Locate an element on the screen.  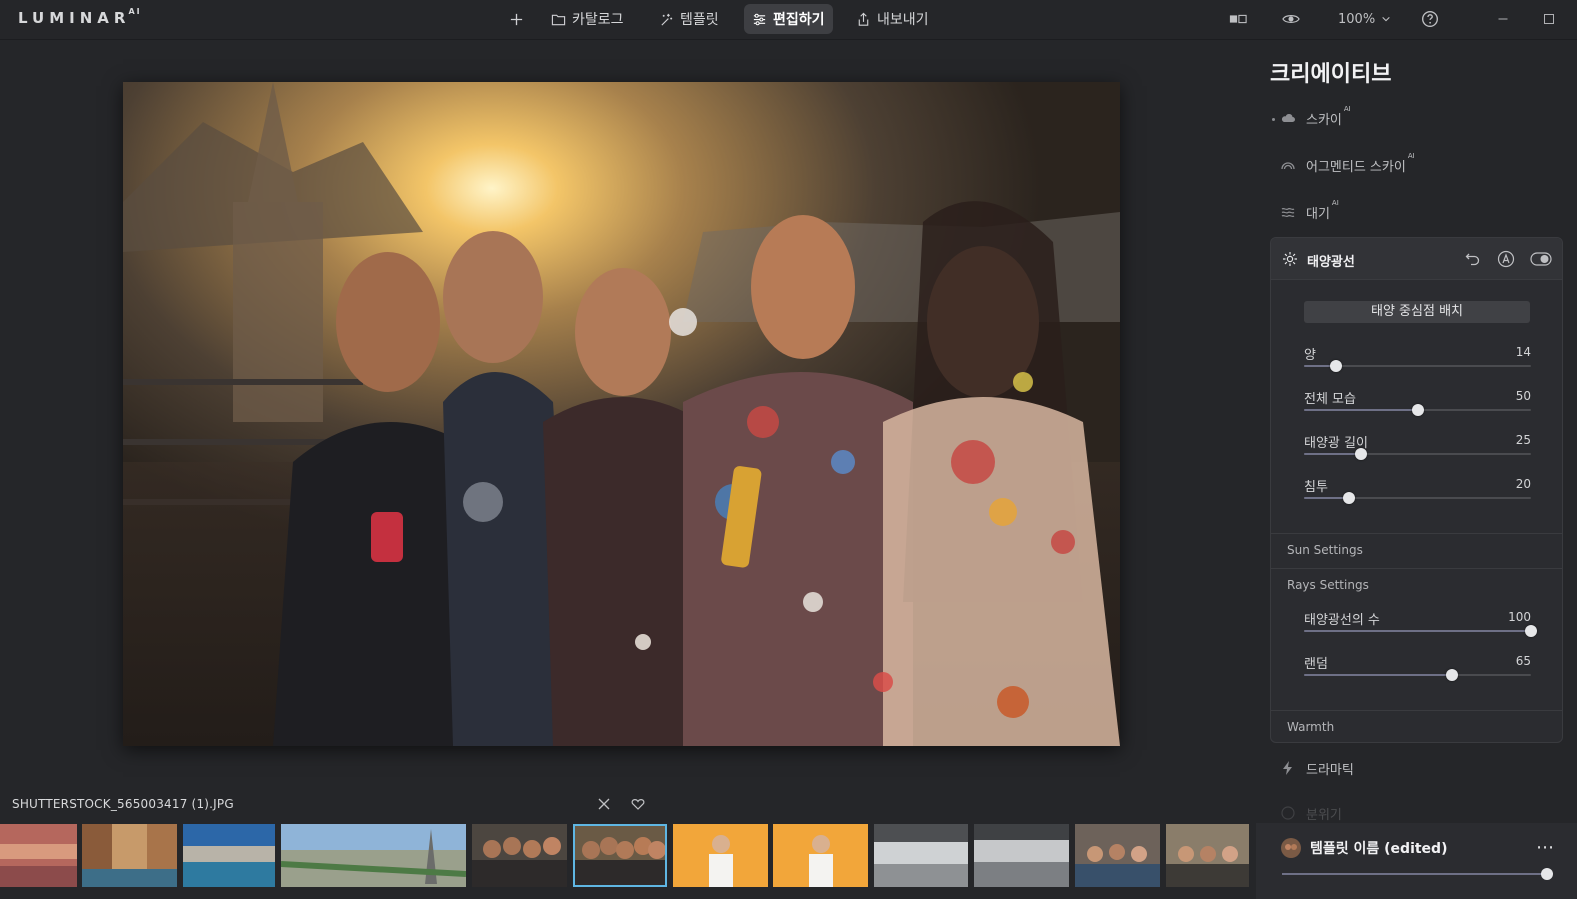
tab-catalog: 카탈로그 is located at coordinates (587, 19).